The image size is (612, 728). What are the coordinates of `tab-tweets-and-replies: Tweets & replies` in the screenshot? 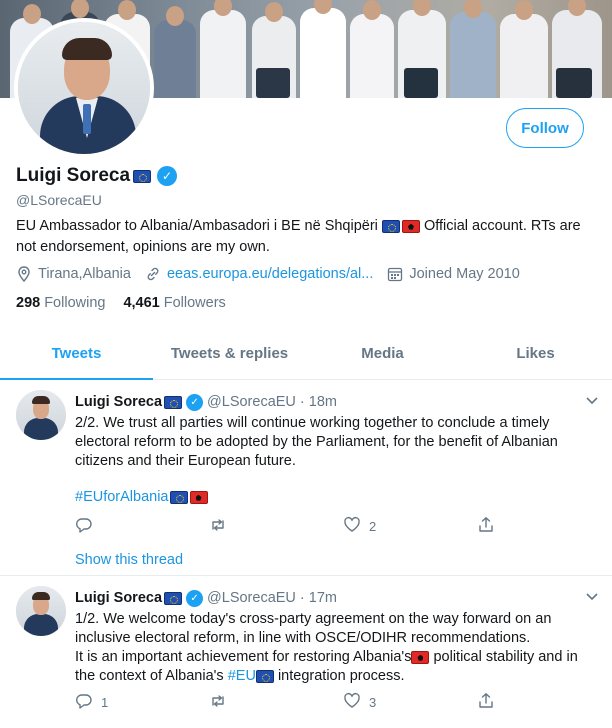 It's located at (229, 353).